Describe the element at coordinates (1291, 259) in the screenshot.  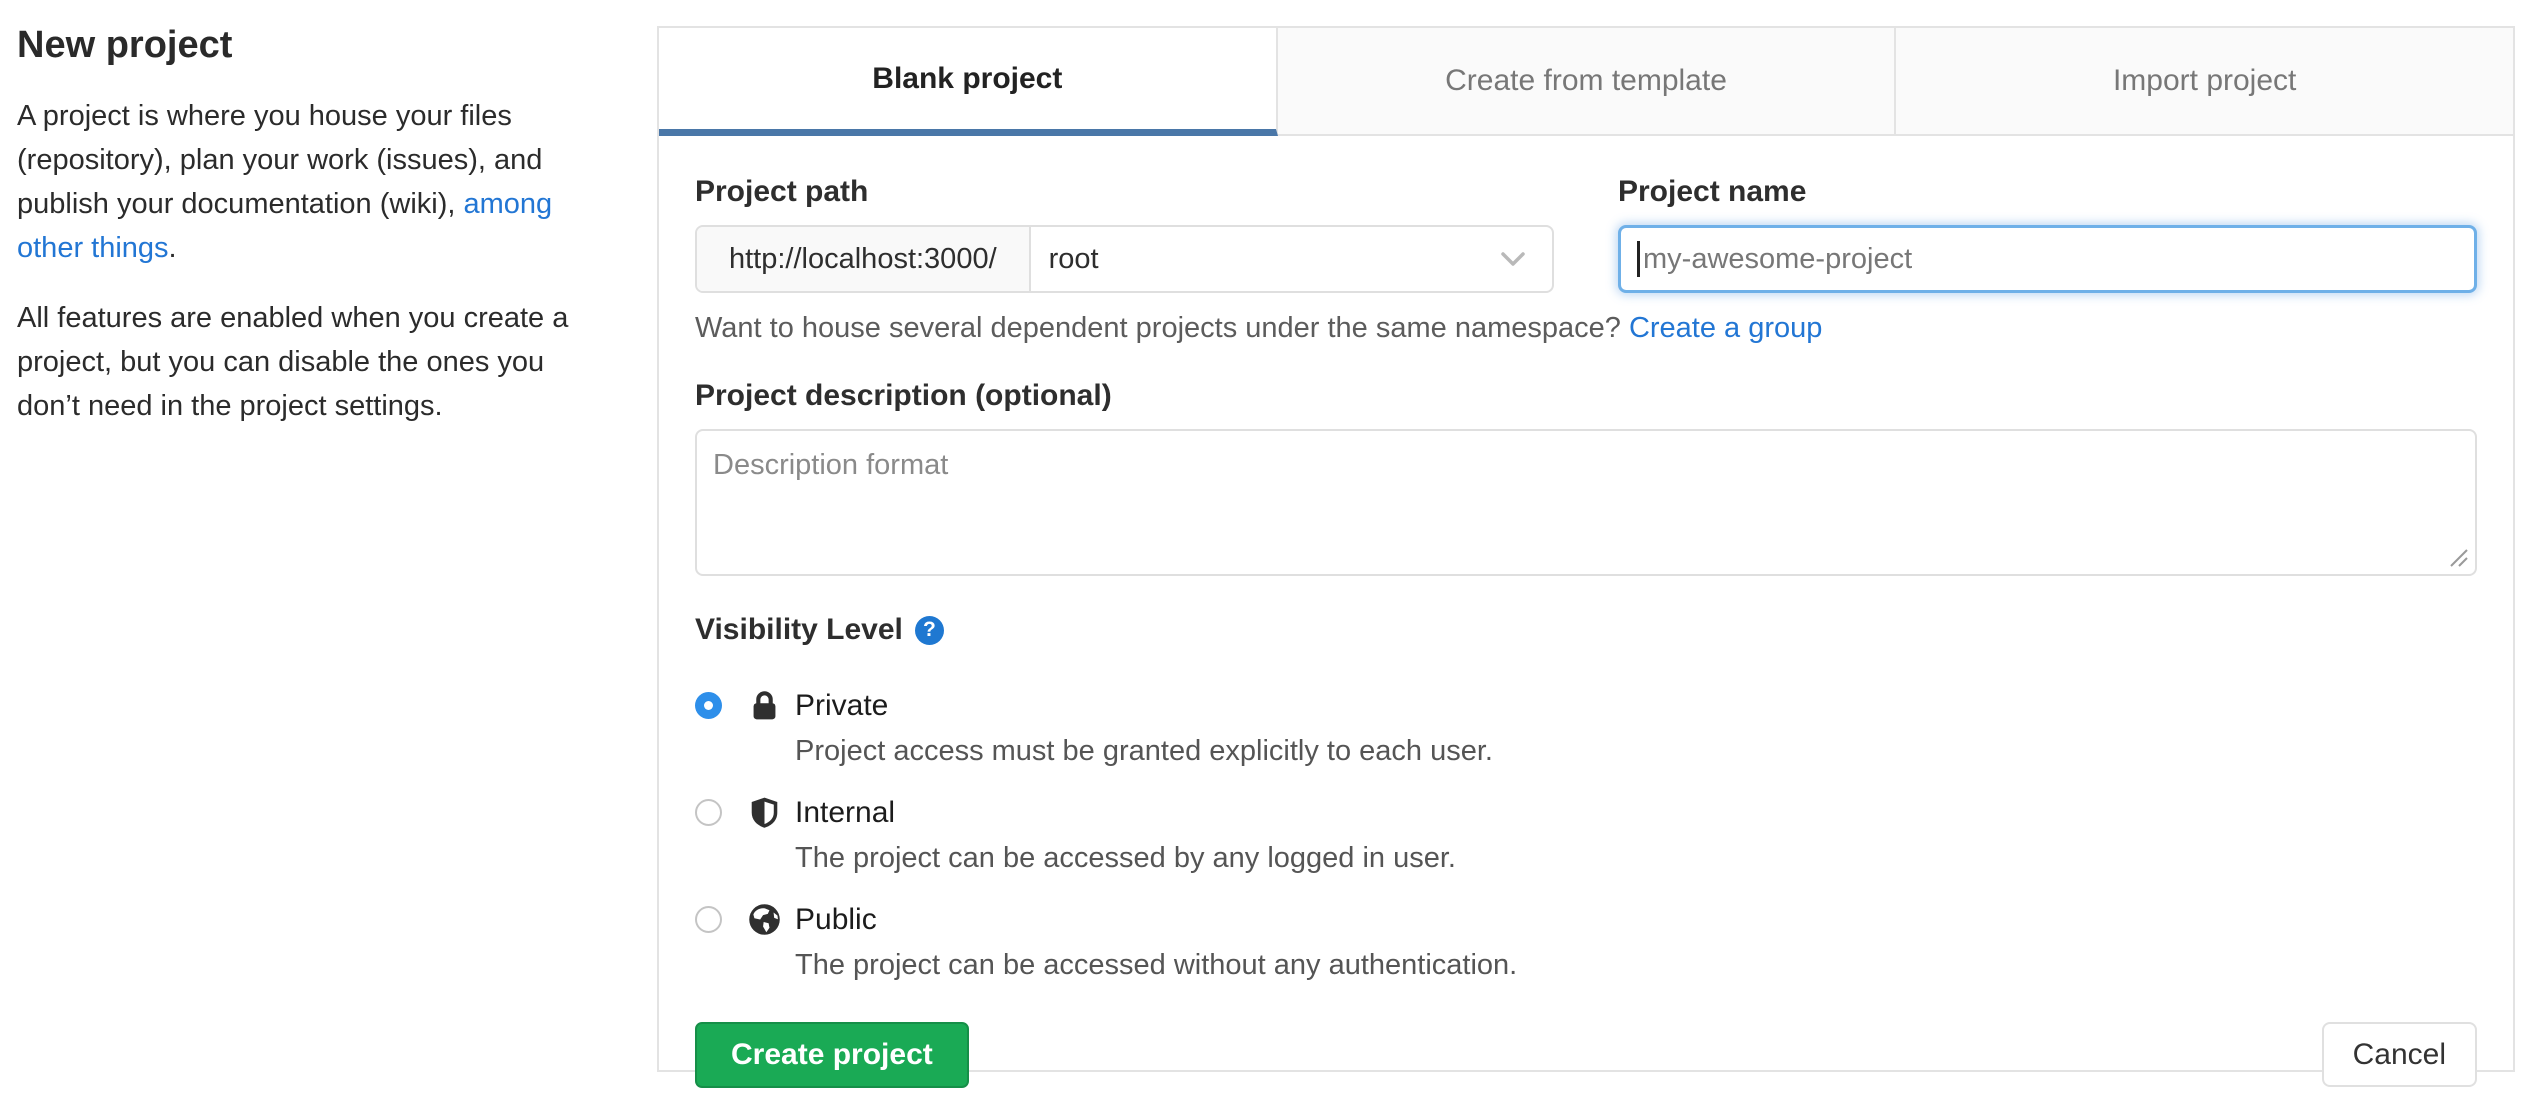
I see `namespace-select: root` at that location.